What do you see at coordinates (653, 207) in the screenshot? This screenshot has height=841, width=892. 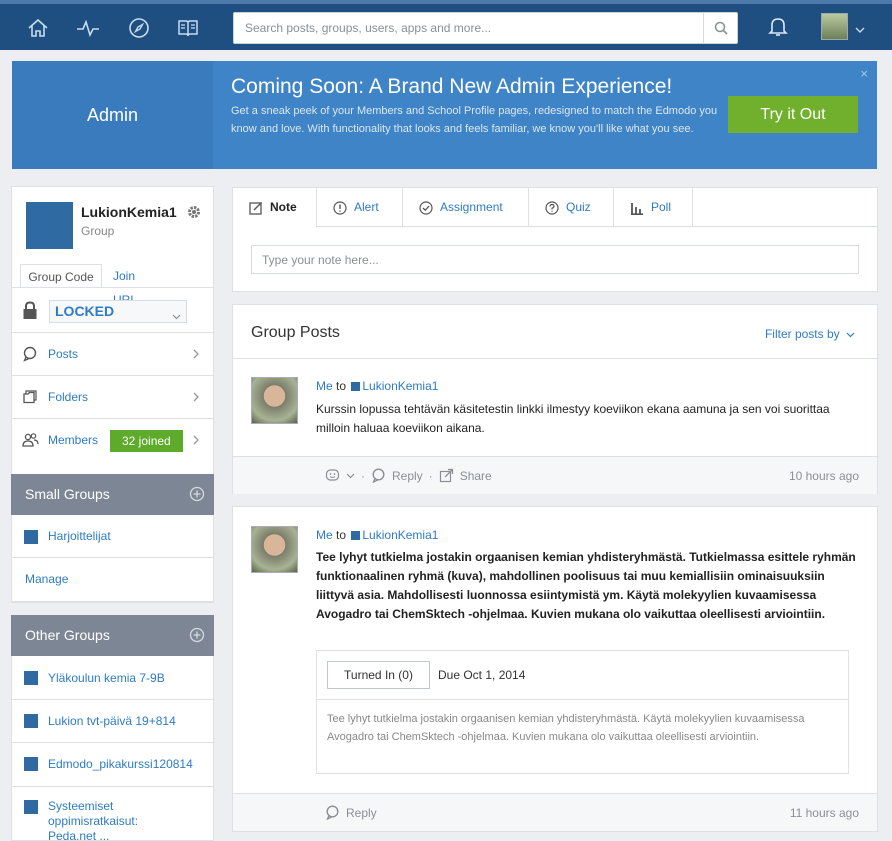 I see `tab-poll: Poll` at bounding box center [653, 207].